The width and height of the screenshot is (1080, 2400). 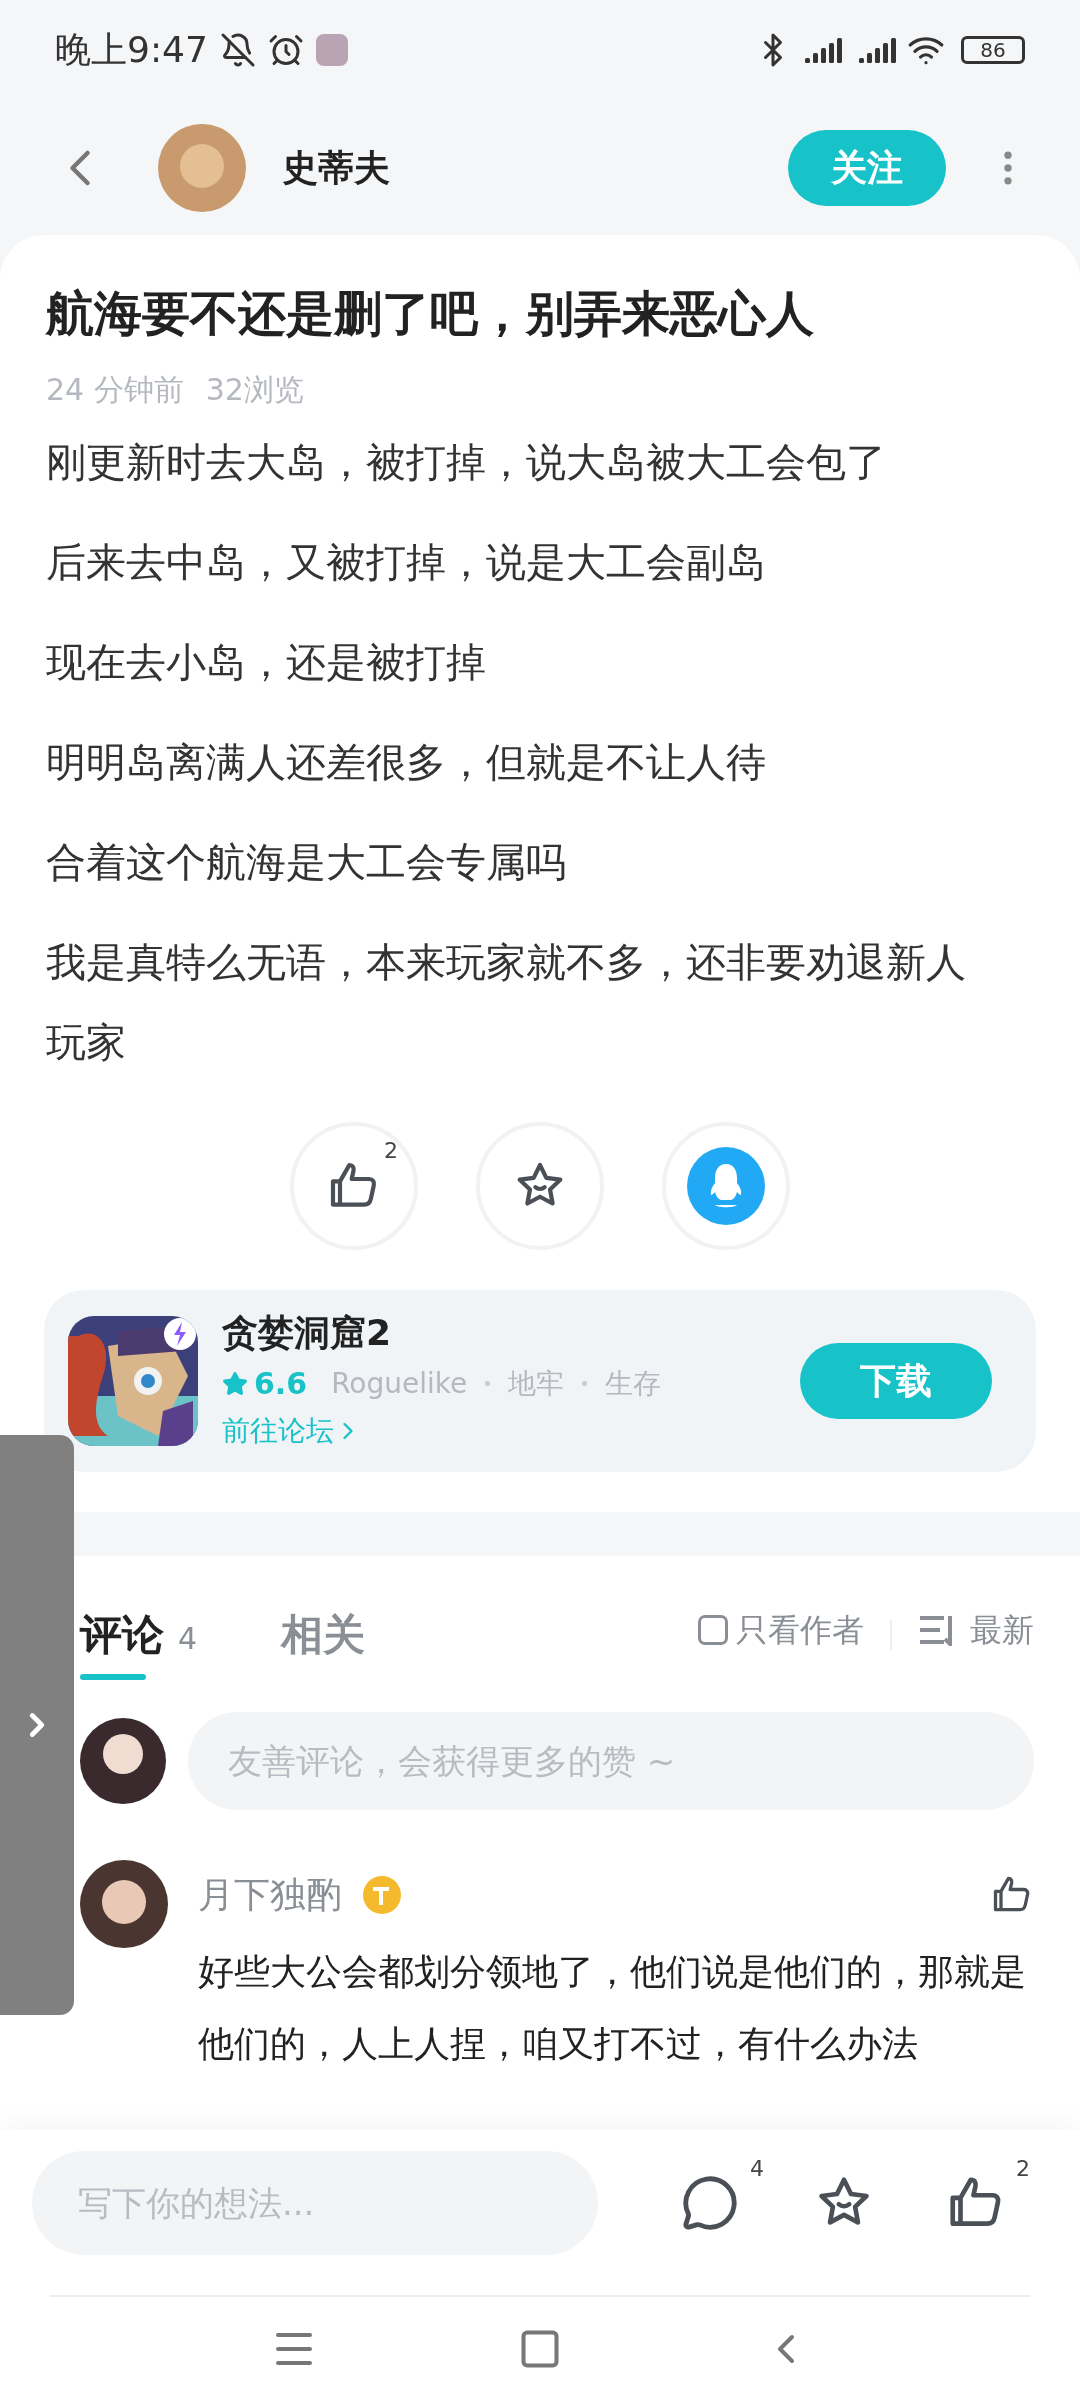 What do you see at coordinates (993, 50) in the screenshot?
I see `battery-indicator: 86` at bounding box center [993, 50].